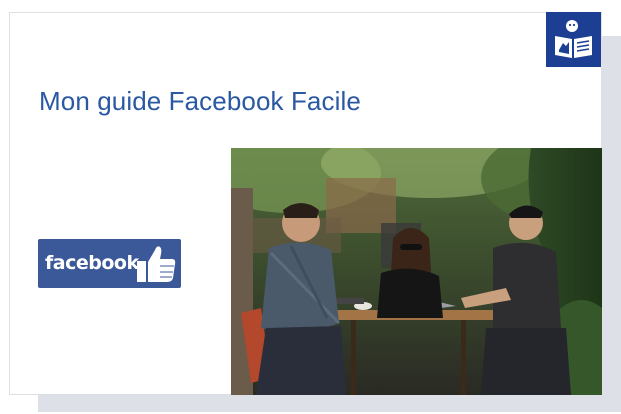  What do you see at coordinates (92, 263) in the screenshot?
I see `facebook-wordmark: facebook` at bounding box center [92, 263].